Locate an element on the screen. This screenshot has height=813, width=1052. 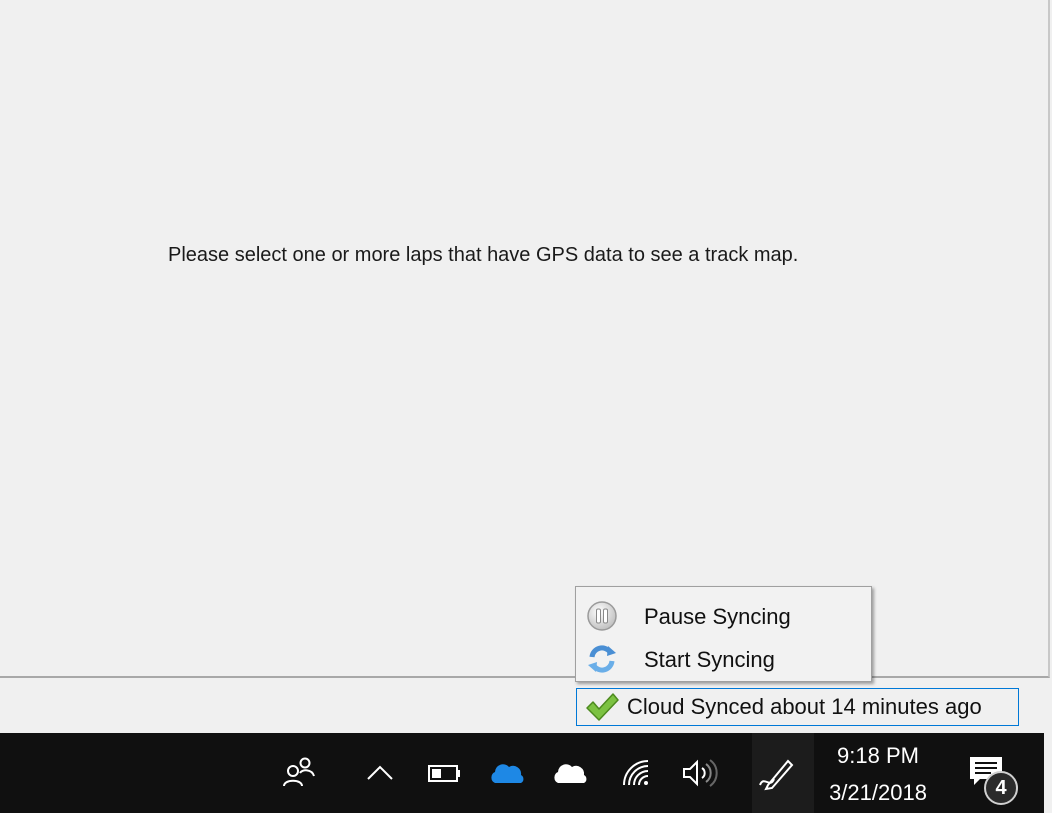
battery-icon is located at coordinates (444, 773).